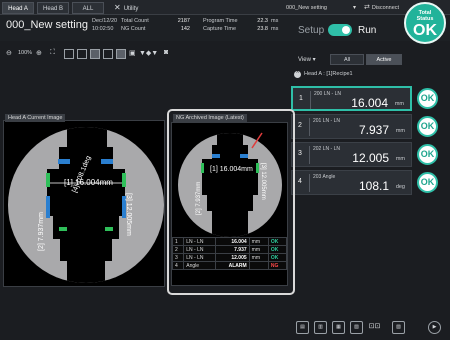 Image resolution: width=450 pixels, height=340 pixels. Describe the element at coordinates (326, 121) in the screenshot. I see `measurement-name: 201 LN - LN` at that location.